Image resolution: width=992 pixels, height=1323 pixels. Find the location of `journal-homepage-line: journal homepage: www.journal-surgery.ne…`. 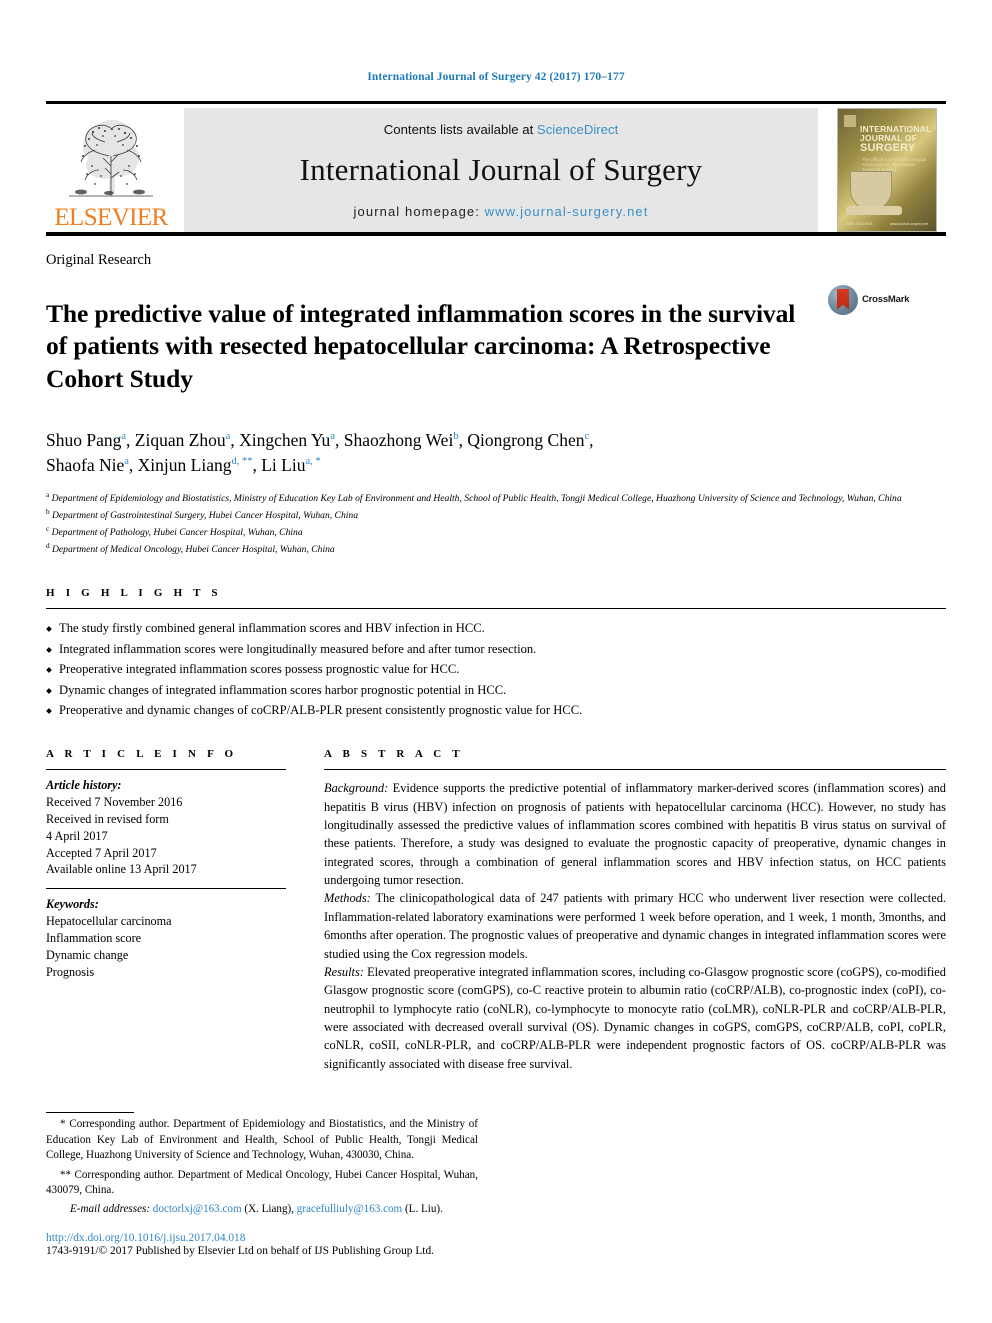

journal-homepage-line: journal homepage: www.journal-surgery.ne… is located at coordinates (501, 211).